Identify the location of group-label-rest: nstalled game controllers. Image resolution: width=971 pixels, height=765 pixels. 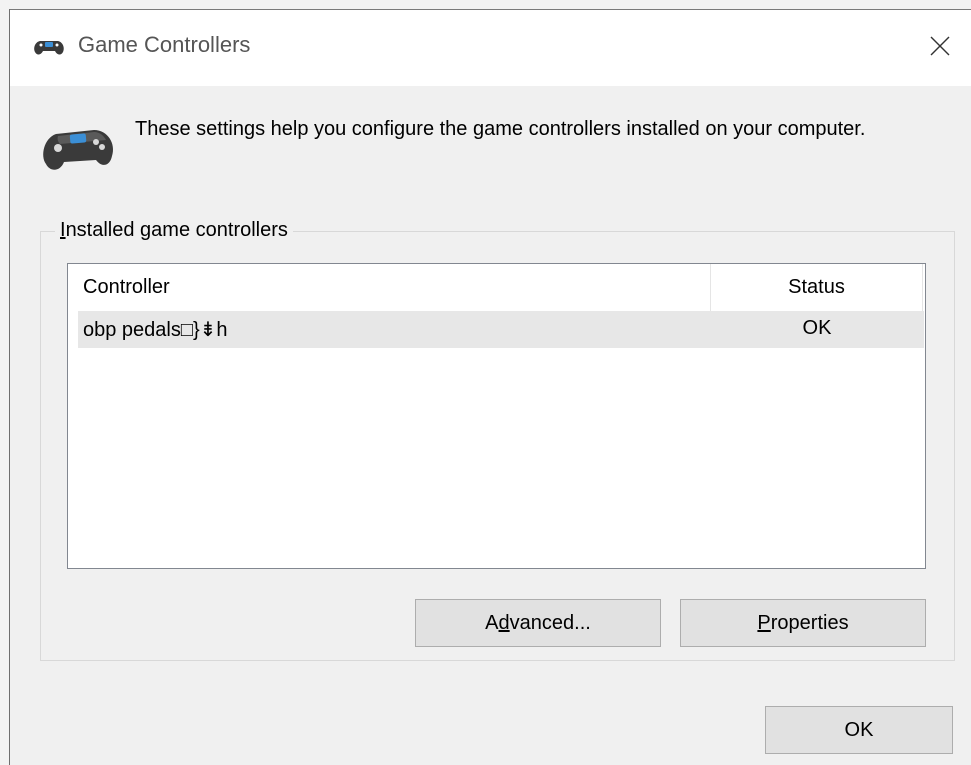
(176, 230).